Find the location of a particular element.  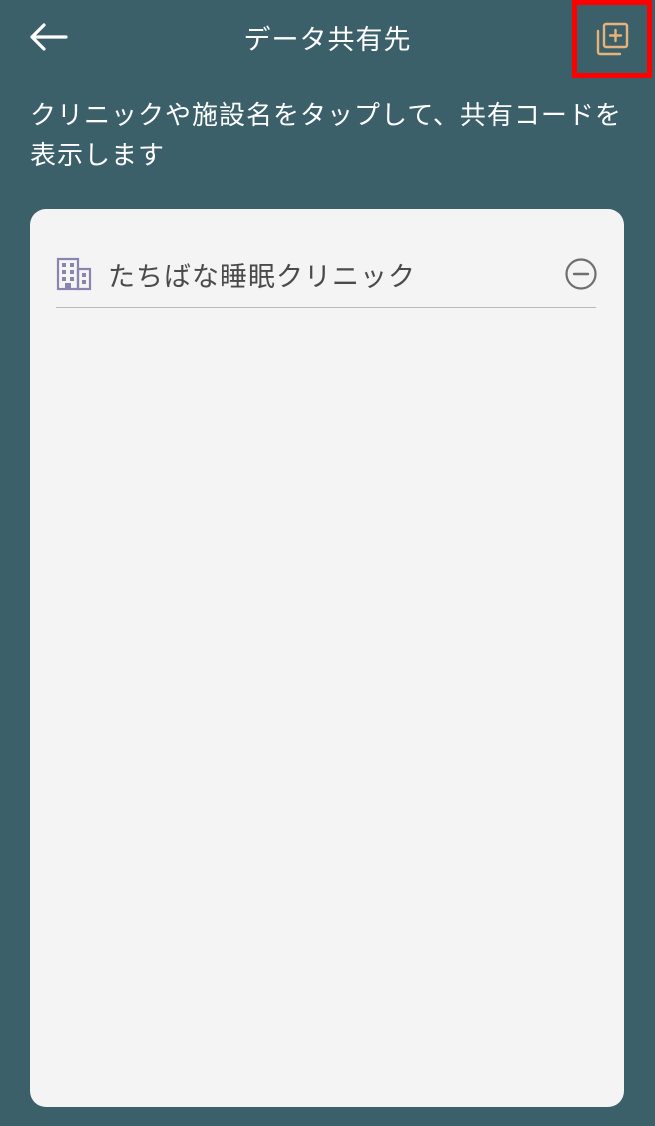

add-share-destination-button is located at coordinates (612, 39).